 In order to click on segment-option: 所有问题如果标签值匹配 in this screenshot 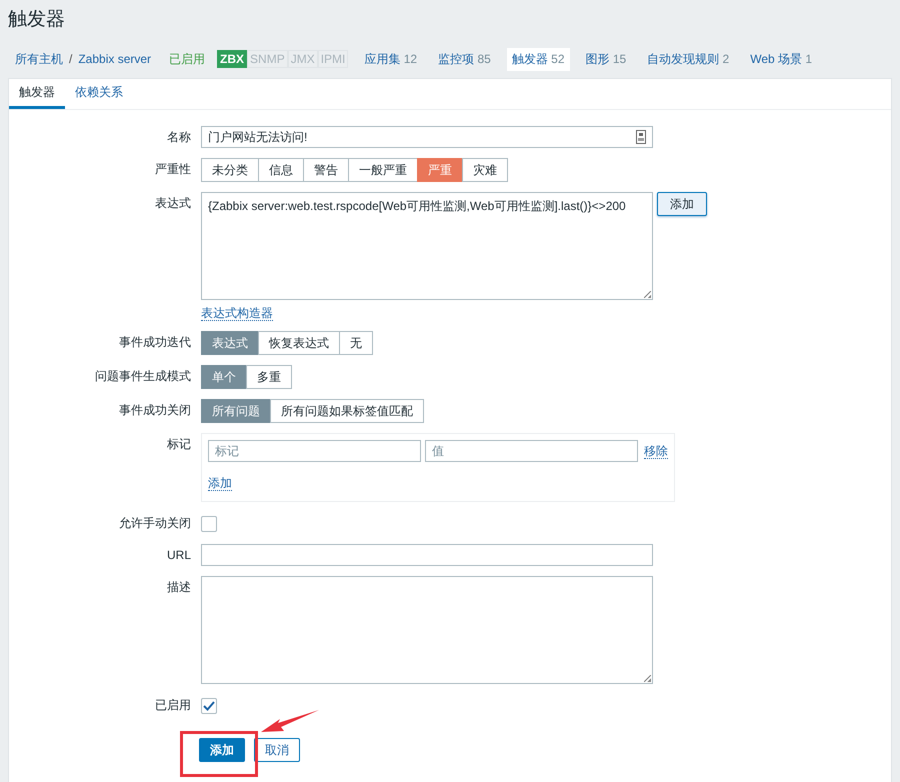, I will do `click(347, 411)`.